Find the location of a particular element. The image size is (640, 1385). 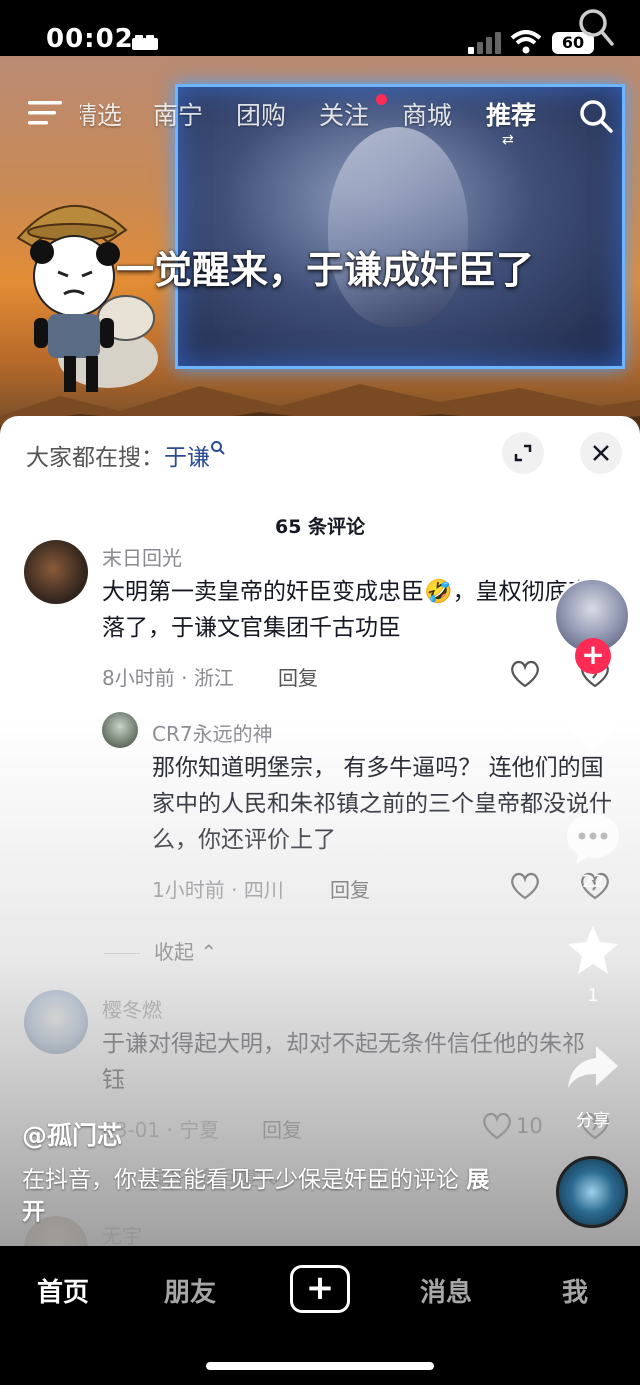

tab-home: 首页 is located at coordinates (63, 1290).